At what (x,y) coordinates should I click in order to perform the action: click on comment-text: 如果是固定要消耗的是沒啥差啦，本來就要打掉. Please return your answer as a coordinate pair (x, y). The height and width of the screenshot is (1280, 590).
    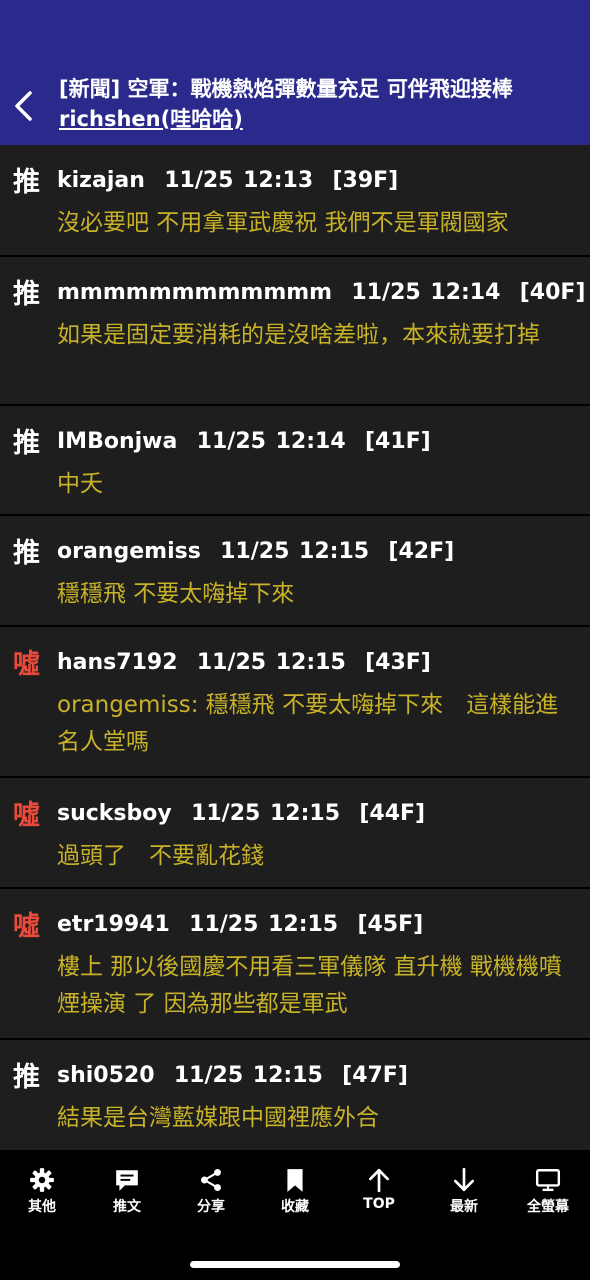
    Looking at the image, I should click on (298, 335).